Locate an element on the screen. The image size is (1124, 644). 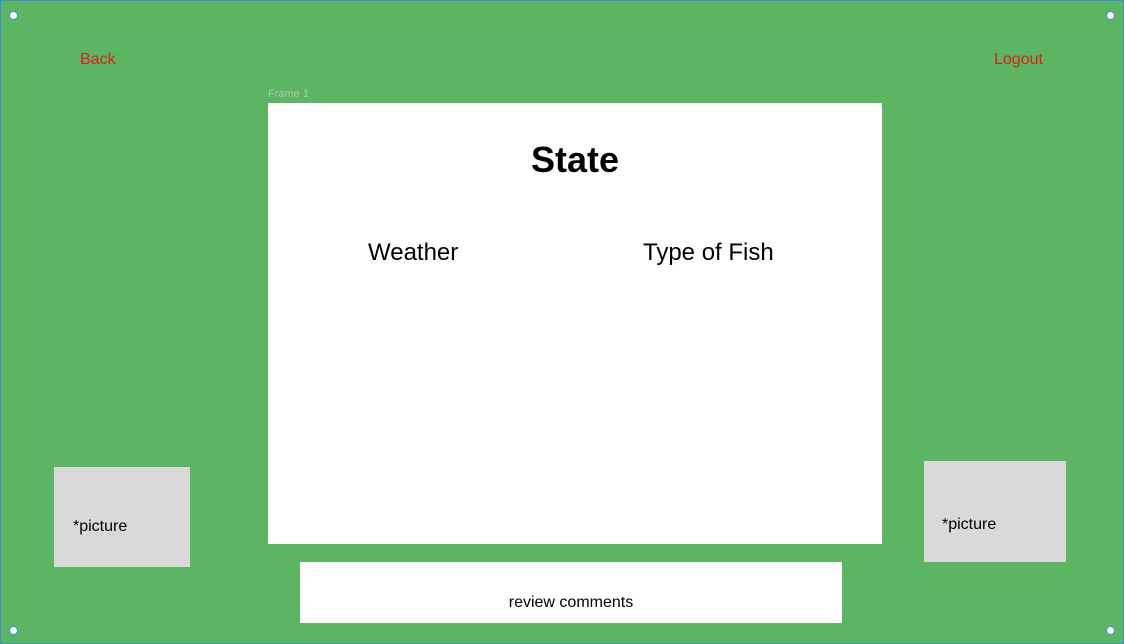
selection-handle-bottom-right is located at coordinates (1110, 630).